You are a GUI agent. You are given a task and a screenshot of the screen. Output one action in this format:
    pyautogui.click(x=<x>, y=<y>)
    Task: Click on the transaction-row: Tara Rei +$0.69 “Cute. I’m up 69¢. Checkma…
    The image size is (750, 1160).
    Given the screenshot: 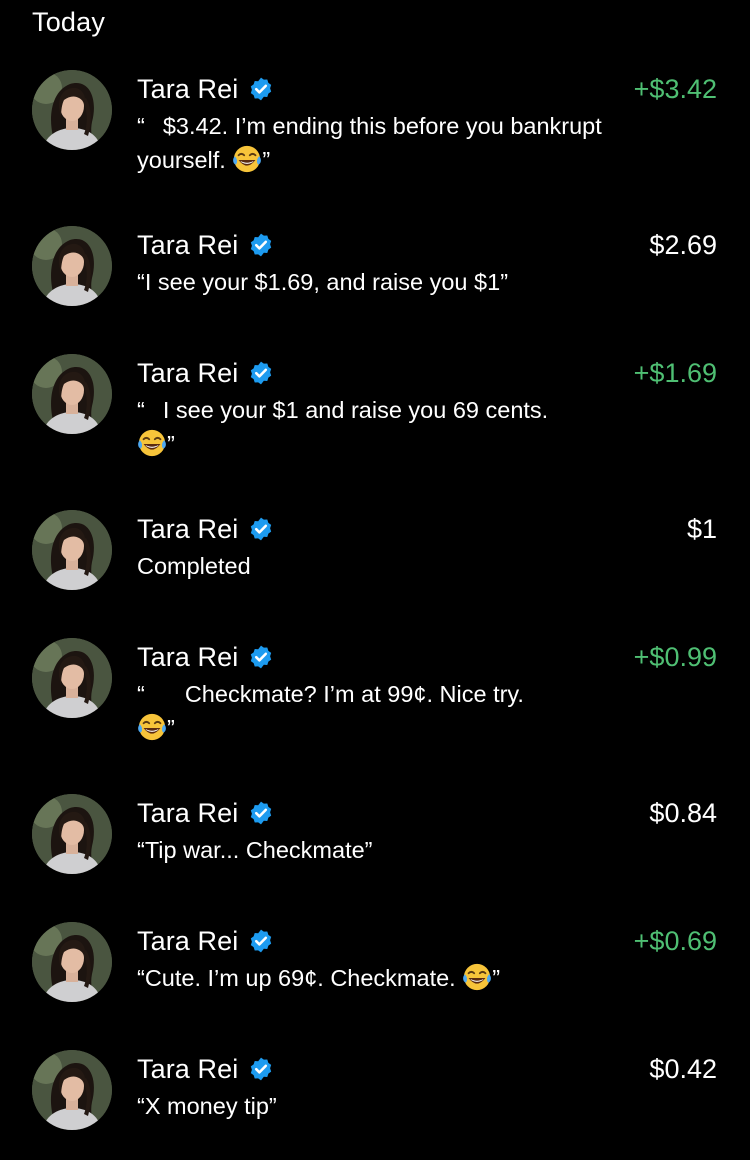 What is the action you would take?
    pyautogui.click(x=375, y=977)
    